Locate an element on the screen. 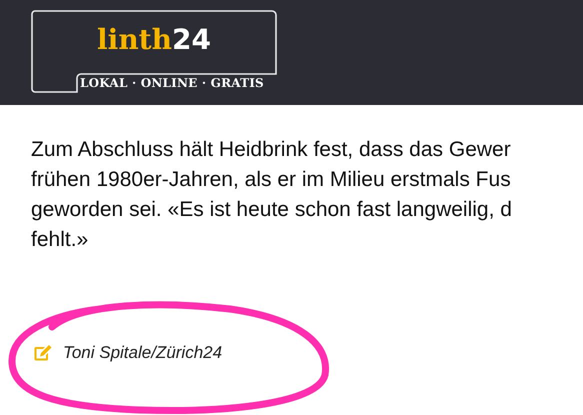 The width and height of the screenshot is (583, 415). author-credit: Toni Spitale/Zürich24 is located at coordinates (142, 353).